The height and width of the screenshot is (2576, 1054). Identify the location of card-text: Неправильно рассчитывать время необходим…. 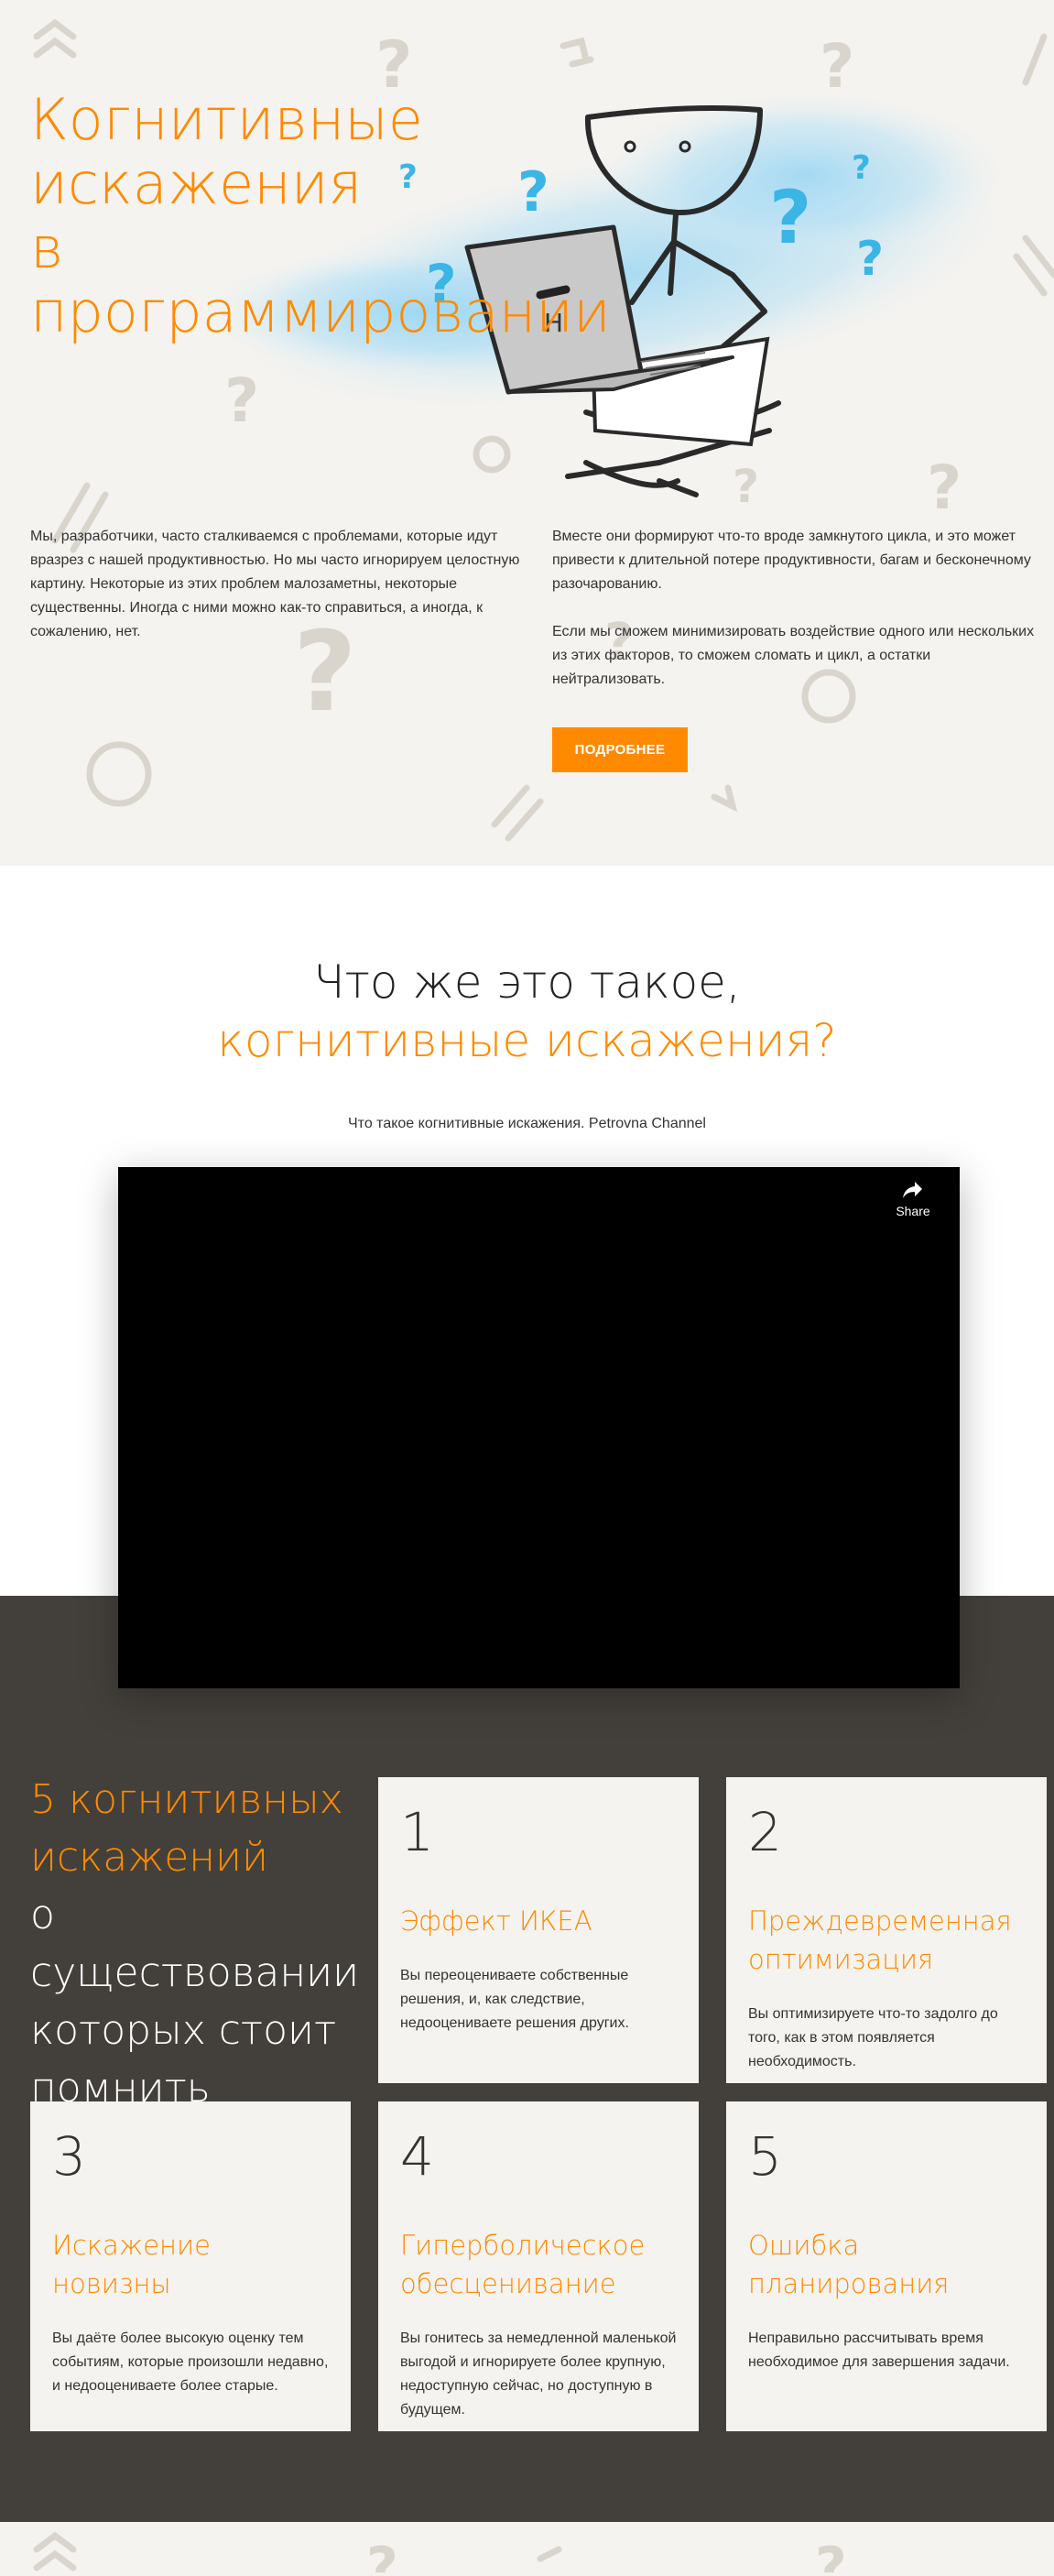
(879, 2350).